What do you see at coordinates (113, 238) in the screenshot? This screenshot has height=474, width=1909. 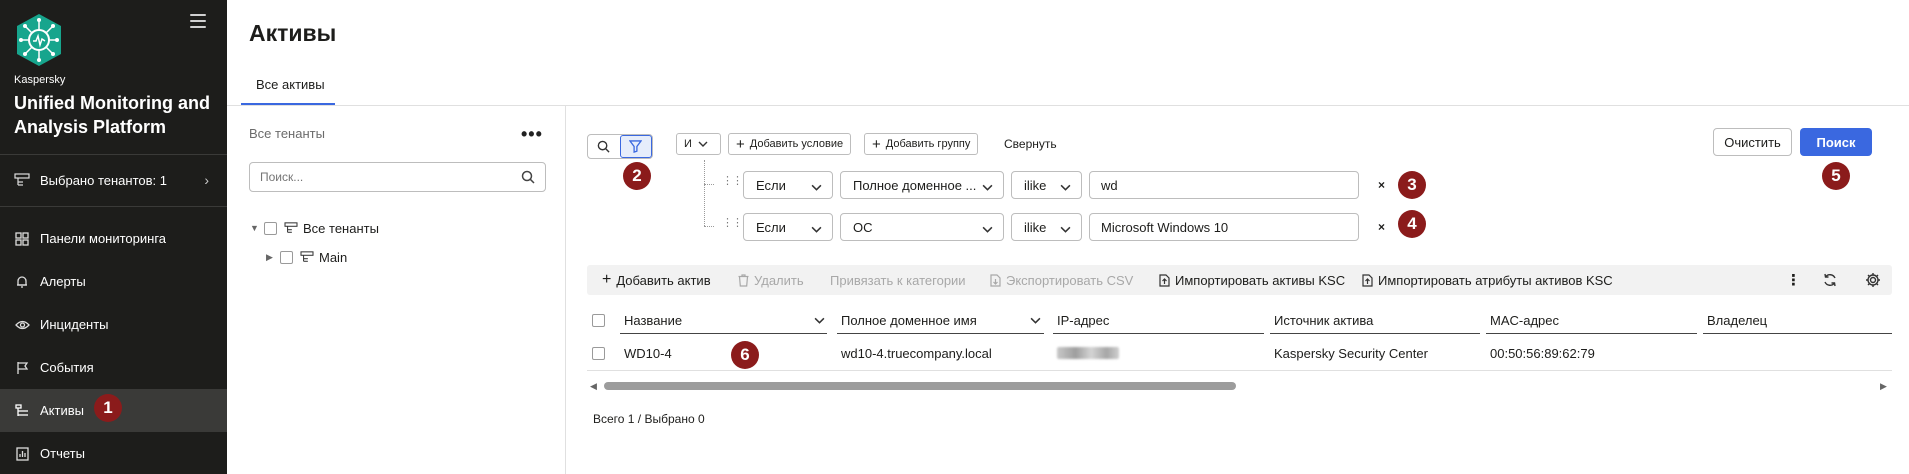 I see `sidebar-item-dashboards: Панели мониторинга` at bounding box center [113, 238].